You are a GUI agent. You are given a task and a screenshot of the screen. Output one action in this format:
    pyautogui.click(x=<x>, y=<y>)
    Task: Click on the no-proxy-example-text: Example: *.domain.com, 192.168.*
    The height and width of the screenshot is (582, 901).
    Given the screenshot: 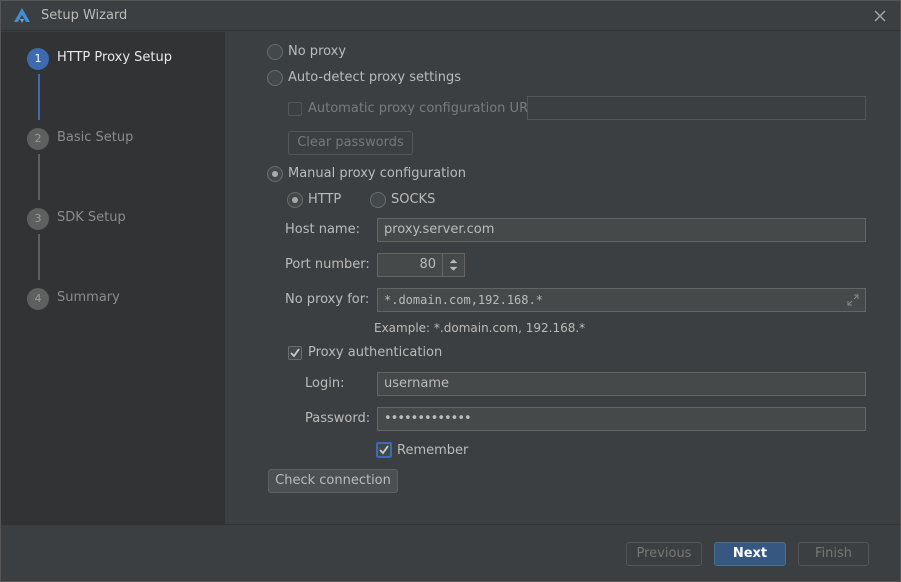 What is the action you would take?
    pyautogui.click(x=480, y=328)
    